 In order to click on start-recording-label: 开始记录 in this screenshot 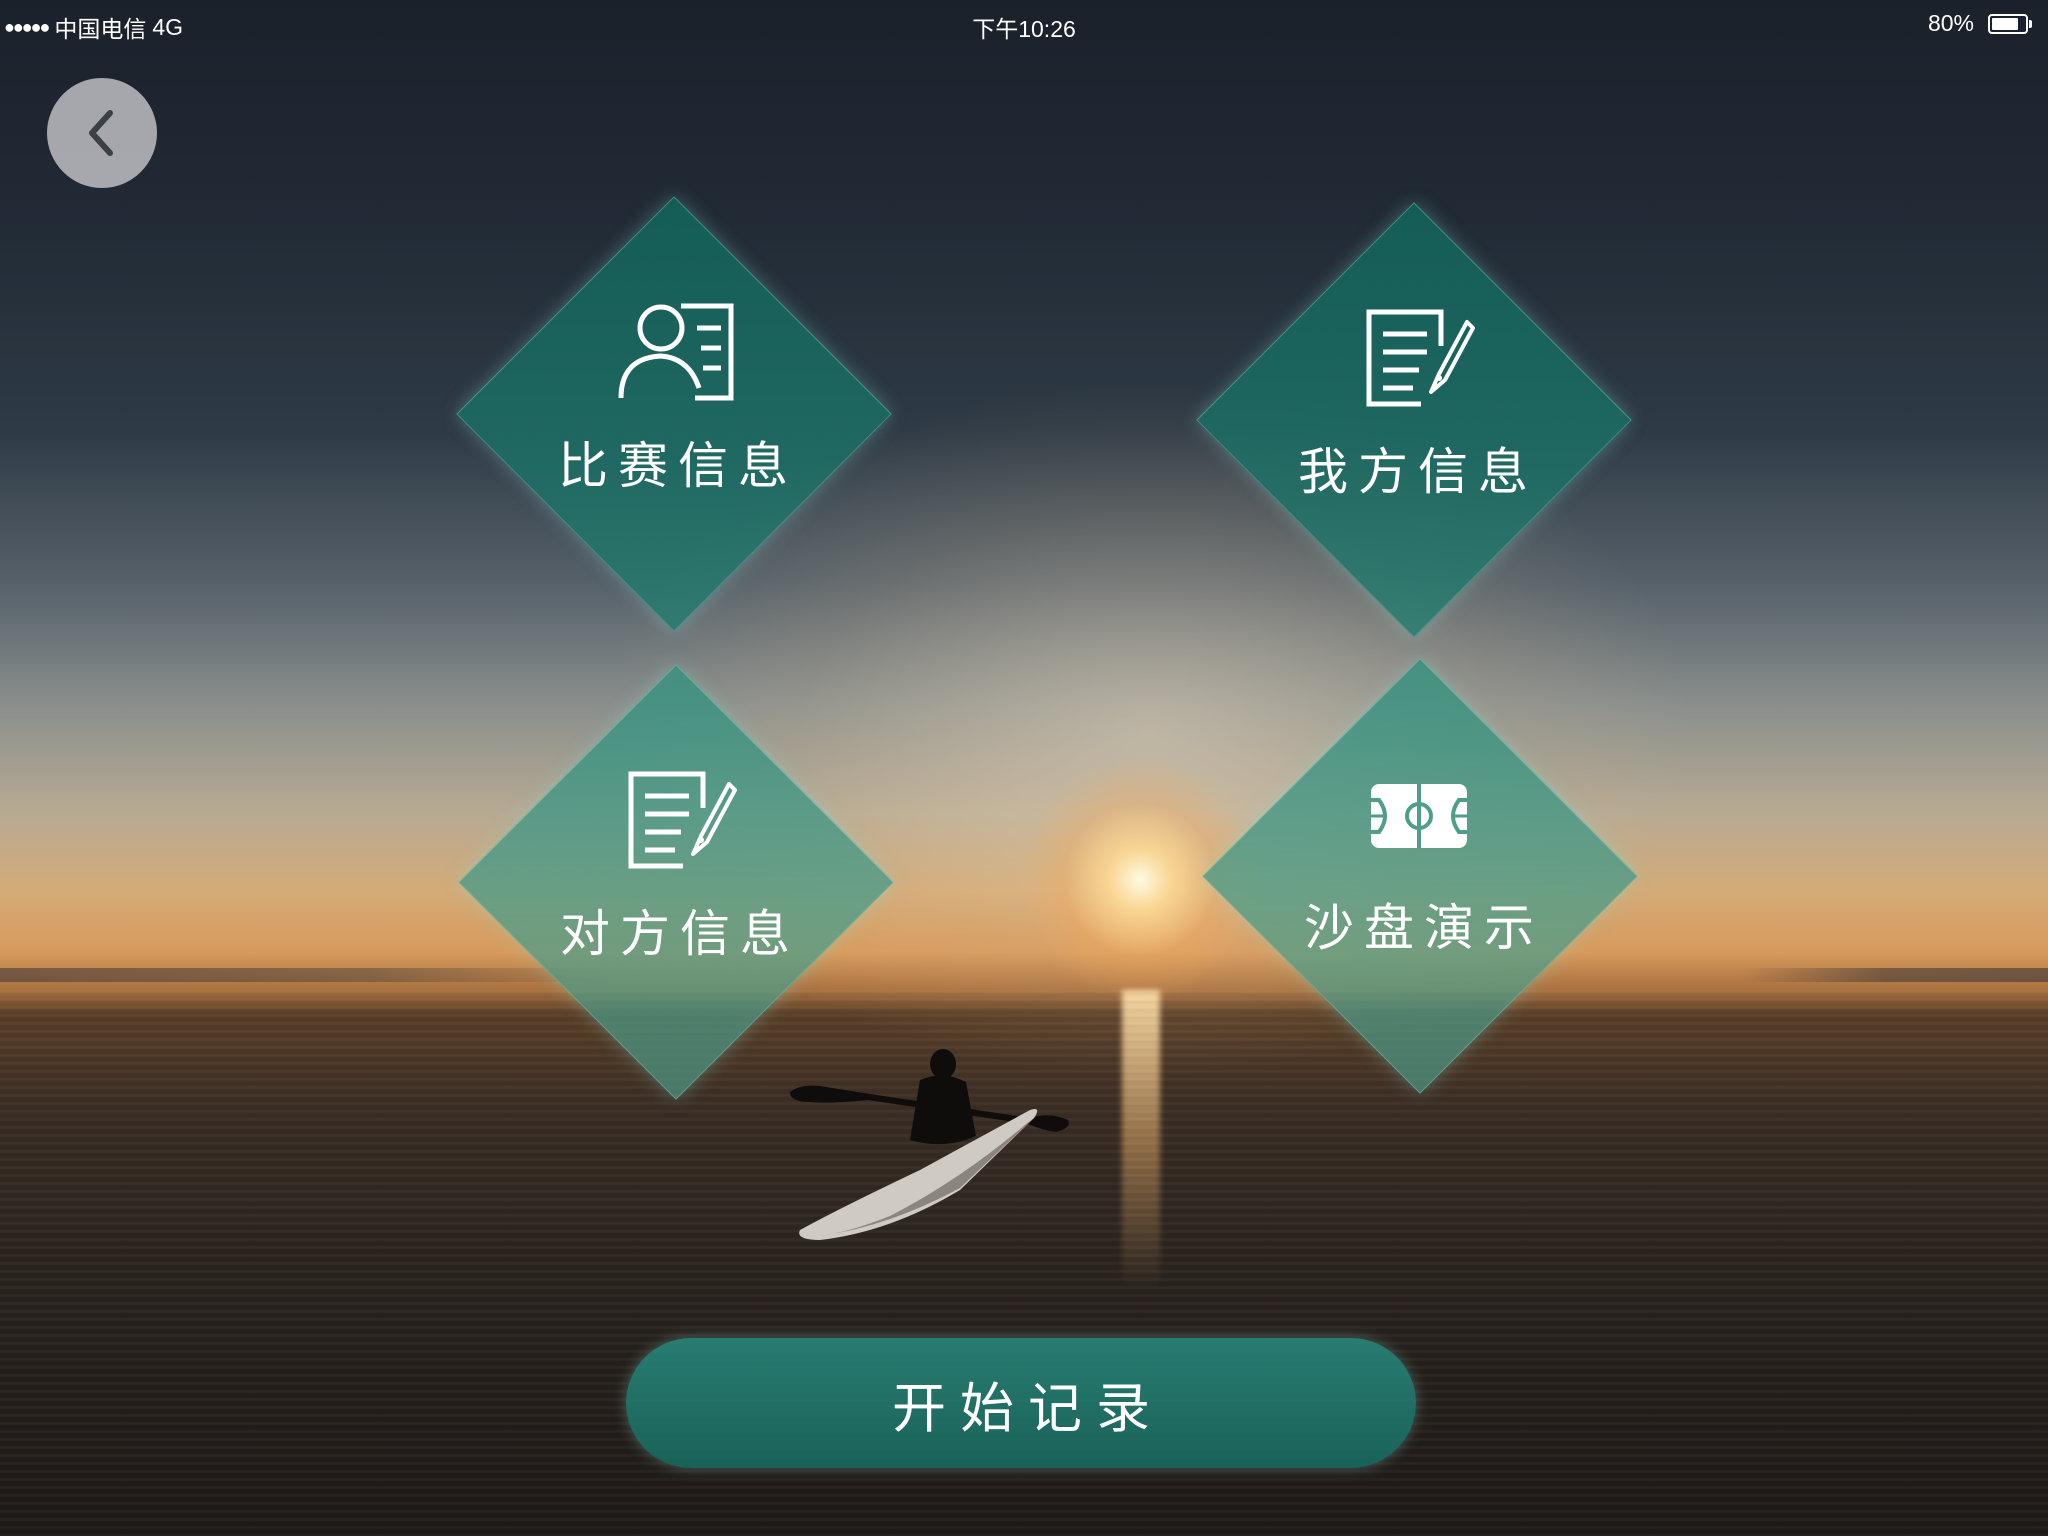, I will do `click(1028, 1408)`.